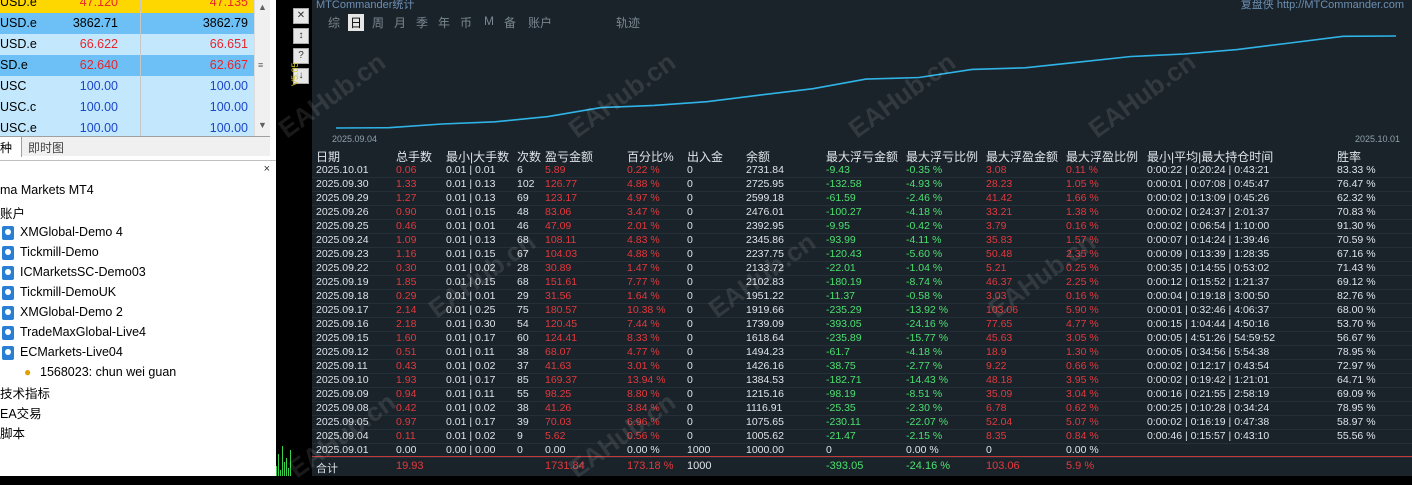 This screenshot has width=1412, height=485. I want to click on table-cell: 0.46, so click(406, 226).